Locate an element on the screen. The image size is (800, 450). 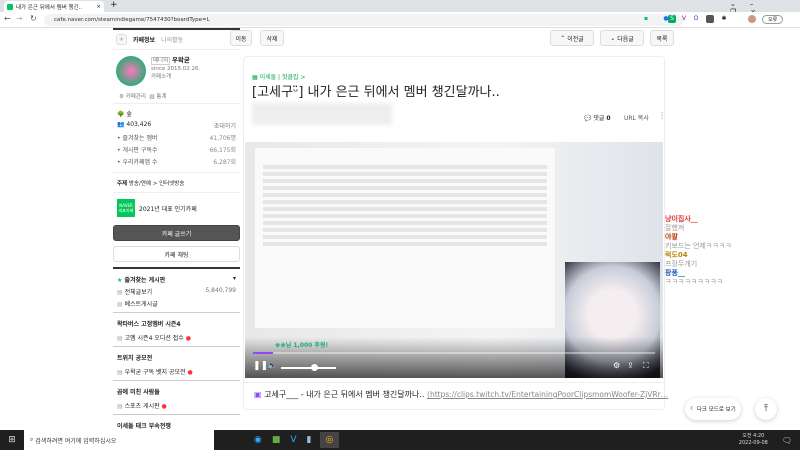
forward-icon: → is located at coordinates (19, 18).